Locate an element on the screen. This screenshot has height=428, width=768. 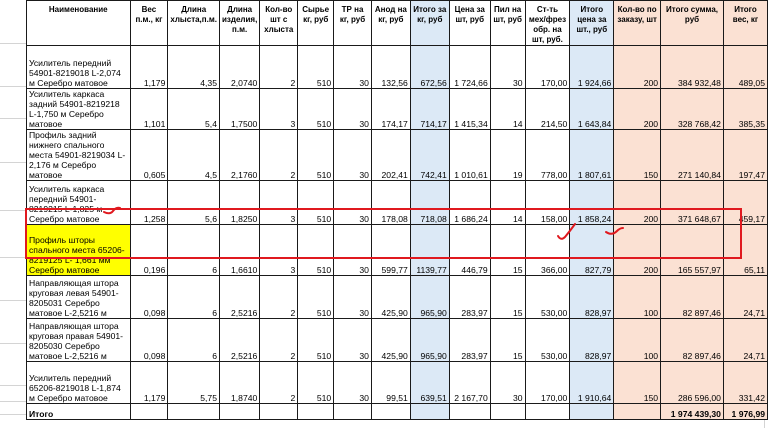
data-cell: 1,8250 is located at coordinates (239, 202).